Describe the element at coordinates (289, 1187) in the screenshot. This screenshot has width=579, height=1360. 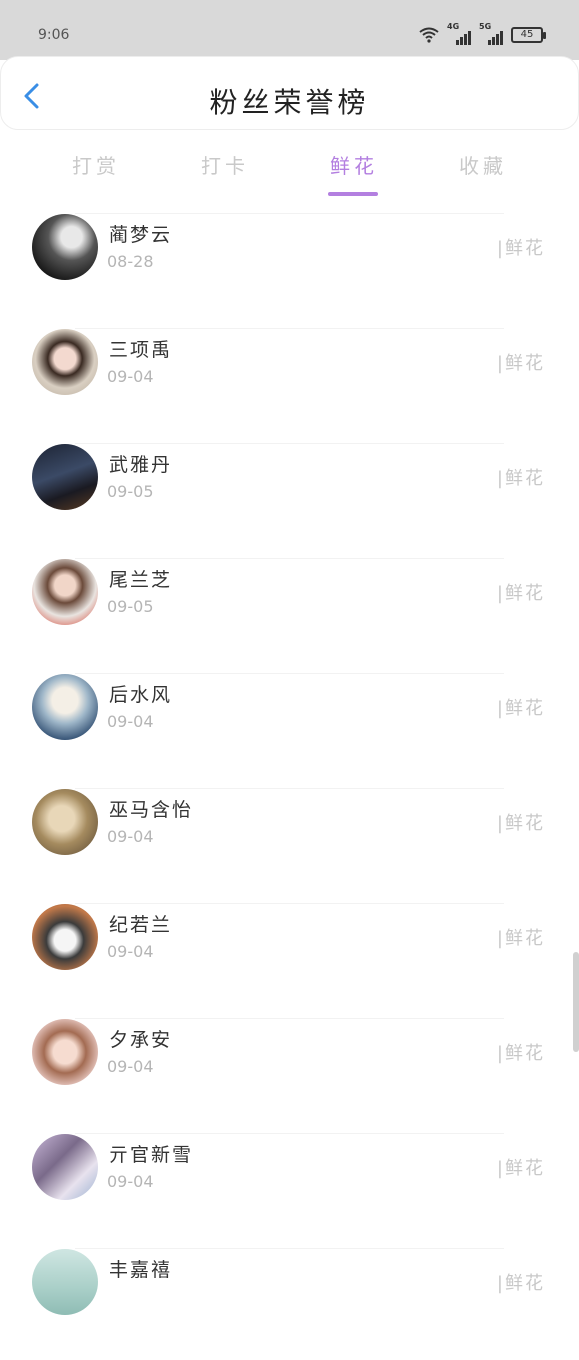
I see `list-item: 亓官新雪 09-04 |鲜花` at that location.